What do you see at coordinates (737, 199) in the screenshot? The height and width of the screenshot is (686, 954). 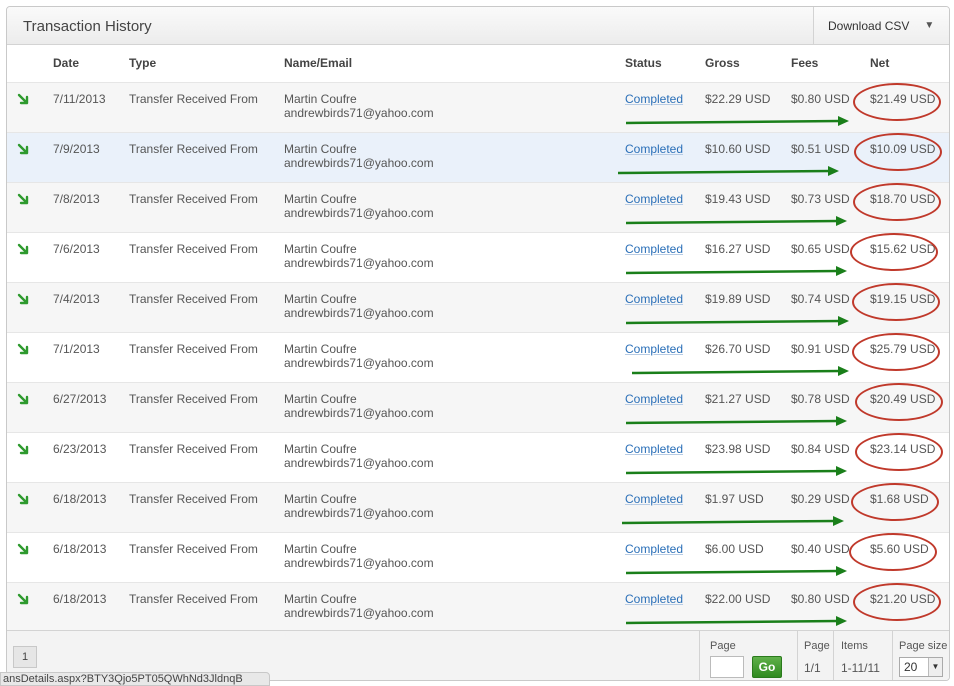 I see `cell-gross: $19.43 USD` at bounding box center [737, 199].